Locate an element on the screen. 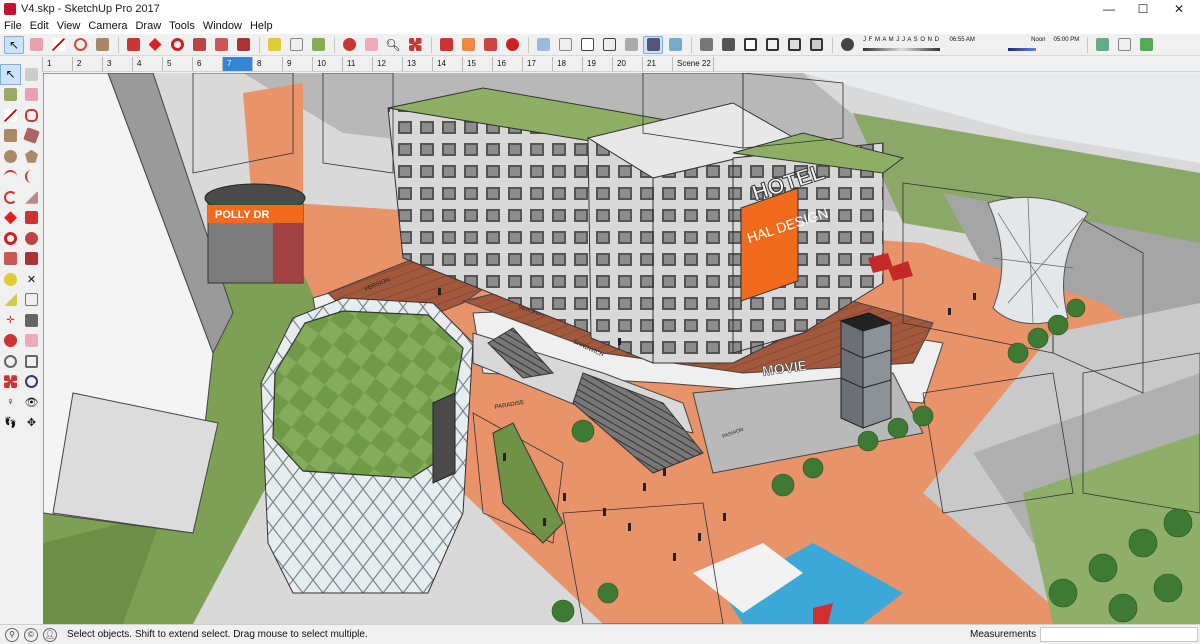 The width and height of the screenshot is (1200, 644). layout-button is located at coordinates (1102, 45).